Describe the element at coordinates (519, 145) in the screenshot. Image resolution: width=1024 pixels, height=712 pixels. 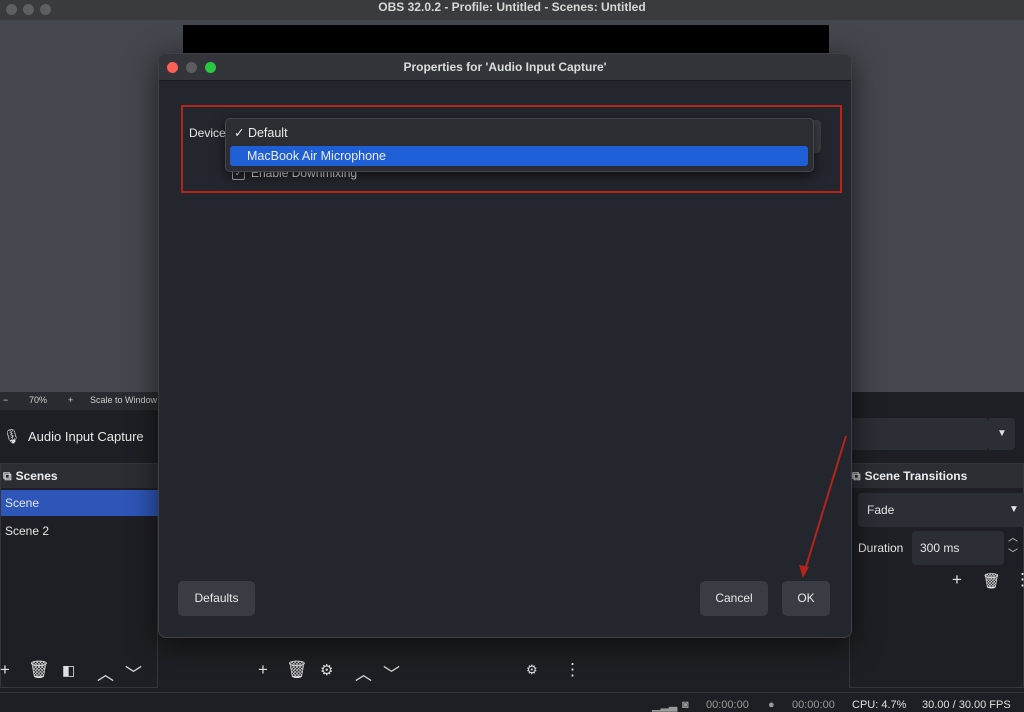
I see `device-dropdown-menu: ✓ Default MacBook Air Microphone` at that location.